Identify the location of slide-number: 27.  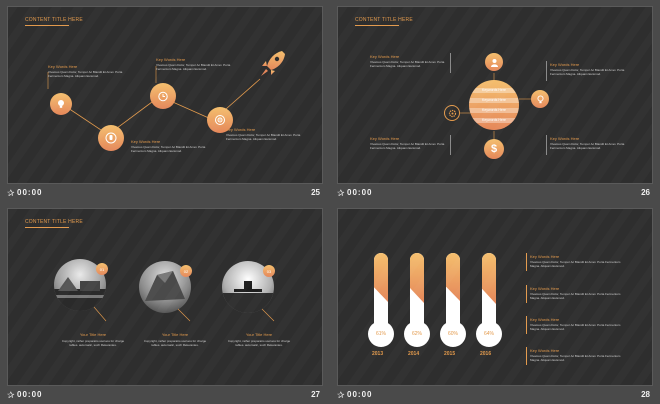
(315, 394).